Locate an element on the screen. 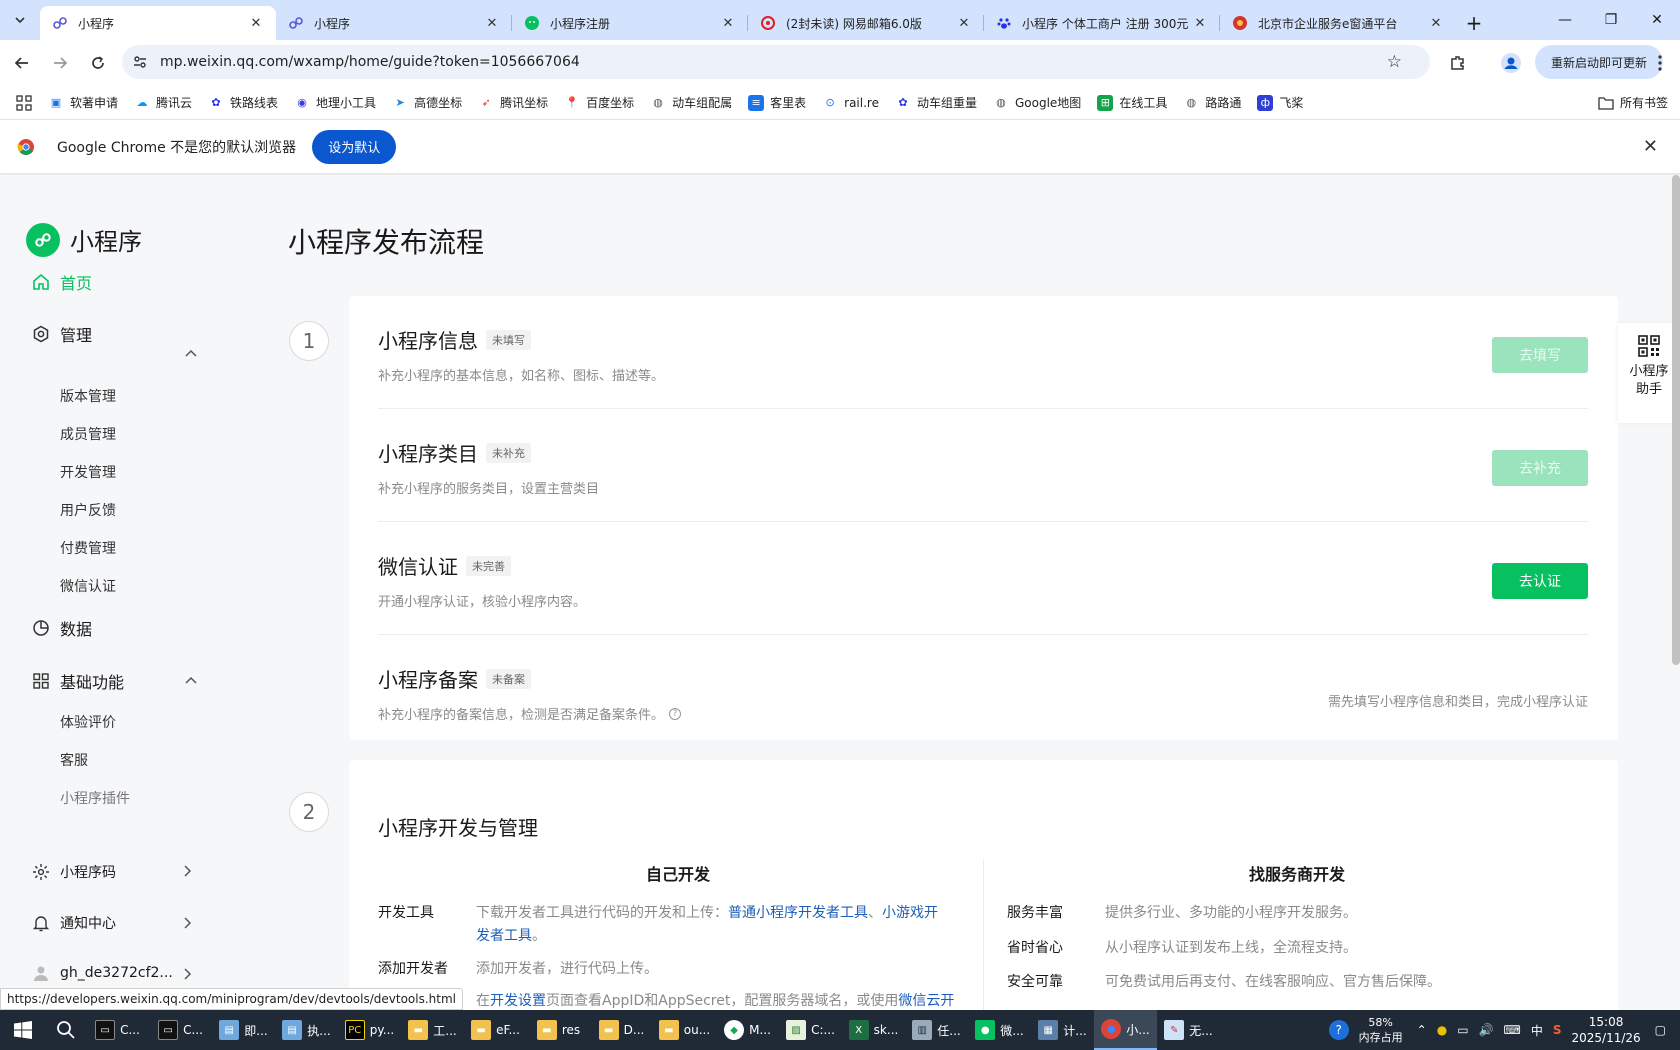 The height and width of the screenshot is (1050, 1680). fill-info-button: 去填写 is located at coordinates (1540, 355).